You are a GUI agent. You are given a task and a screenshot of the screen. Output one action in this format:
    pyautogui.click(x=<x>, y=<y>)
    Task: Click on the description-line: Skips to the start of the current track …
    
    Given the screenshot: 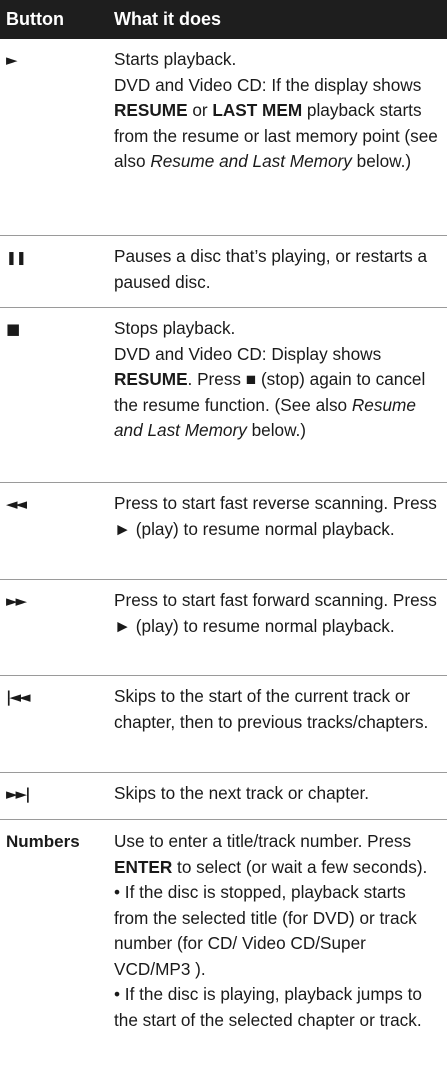 What is the action you would take?
    pyautogui.click(x=271, y=709)
    